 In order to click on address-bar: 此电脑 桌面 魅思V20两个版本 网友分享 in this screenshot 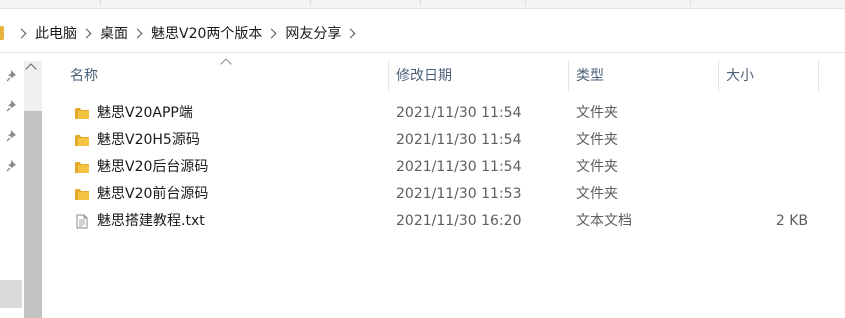, I will do `click(422, 33)`.